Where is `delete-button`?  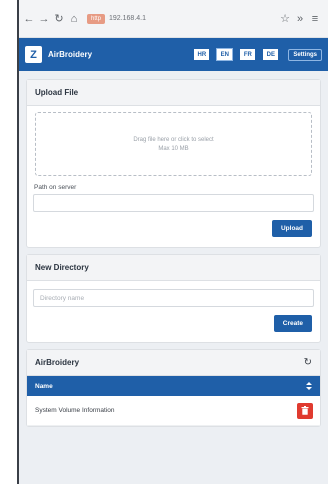 delete-button is located at coordinates (305, 410).